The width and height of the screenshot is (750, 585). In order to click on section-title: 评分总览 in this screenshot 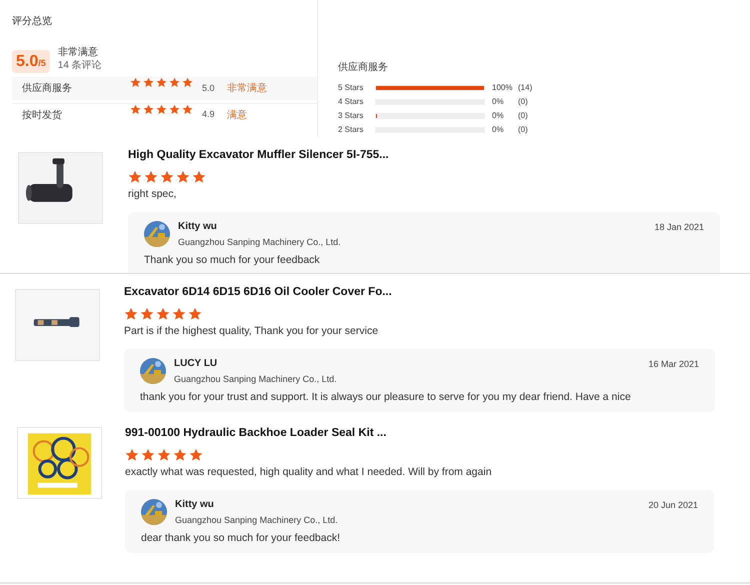, I will do `click(32, 21)`.